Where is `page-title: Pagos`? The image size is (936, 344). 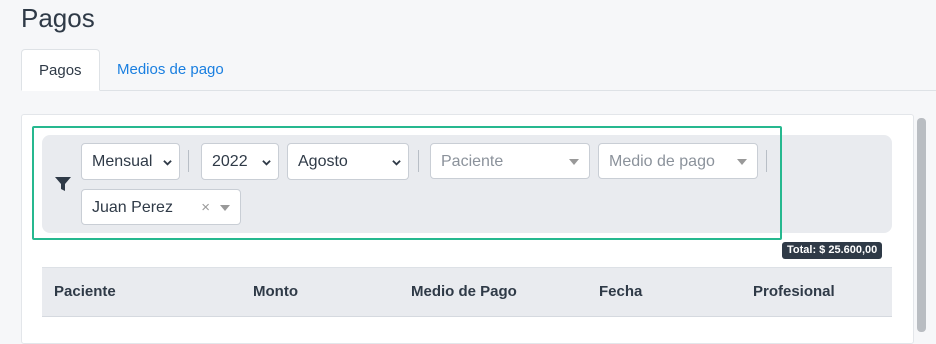 page-title: Pagos is located at coordinates (58, 18).